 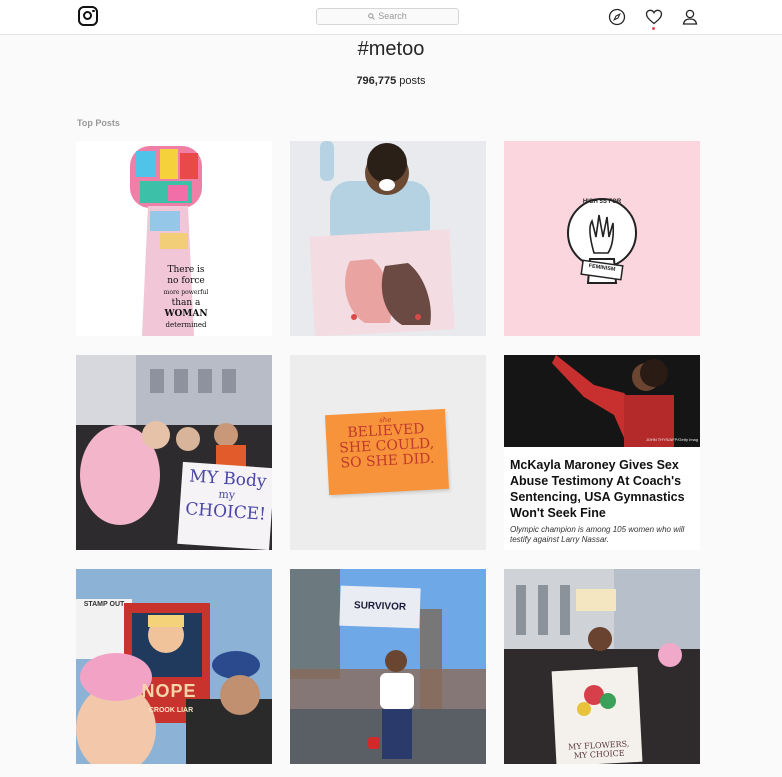 I want to click on fist-text-line: determined, so click(x=186, y=325).